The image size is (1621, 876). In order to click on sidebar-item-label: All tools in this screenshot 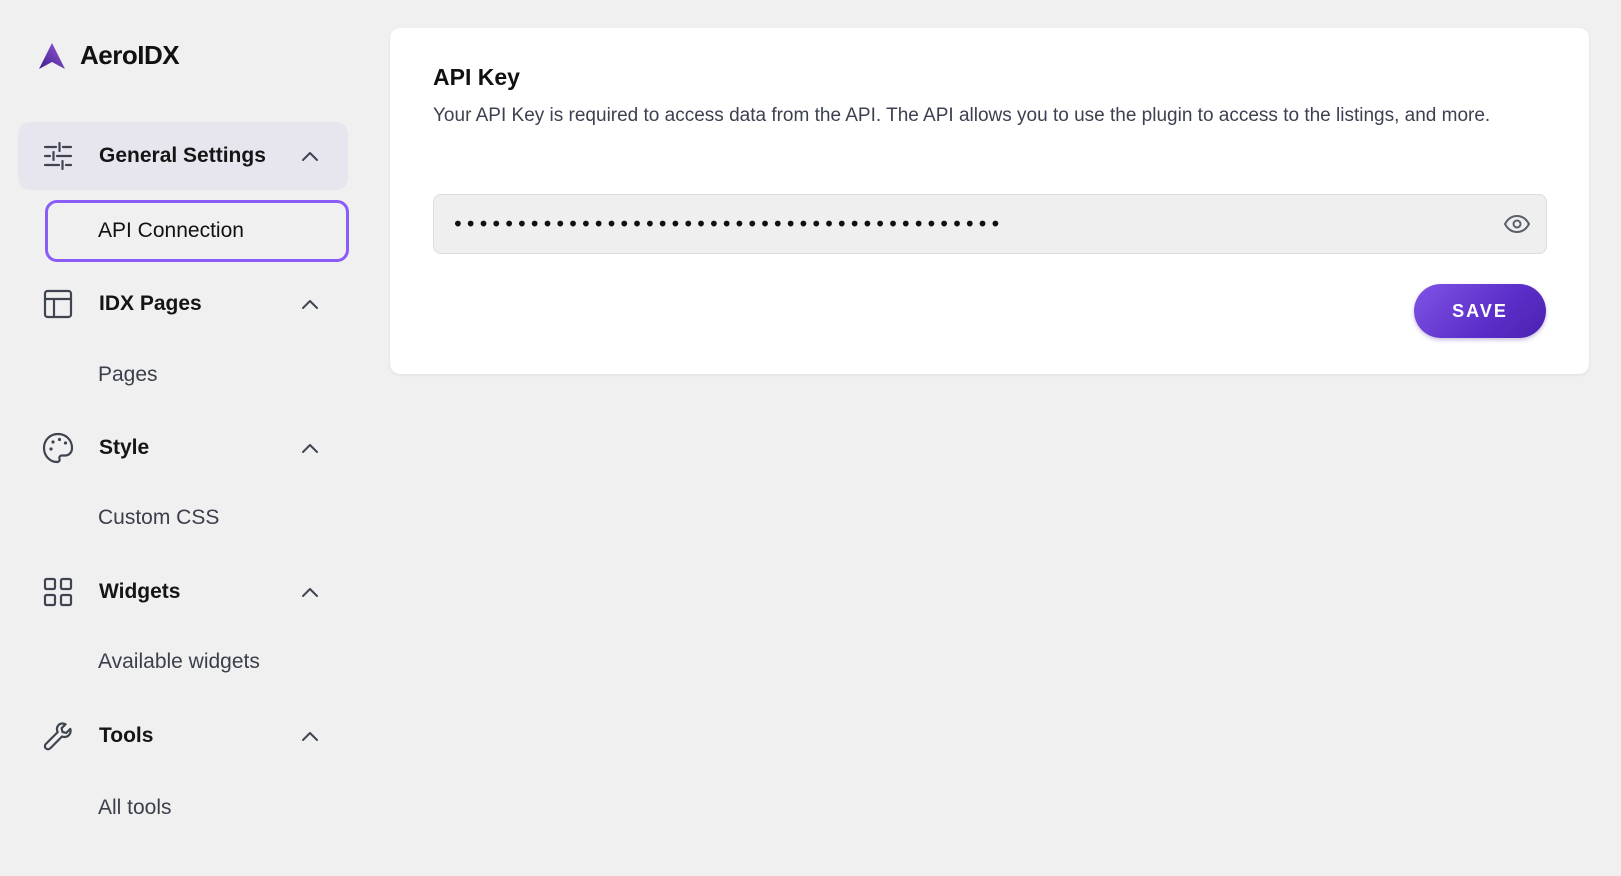, I will do `click(135, 807)`.